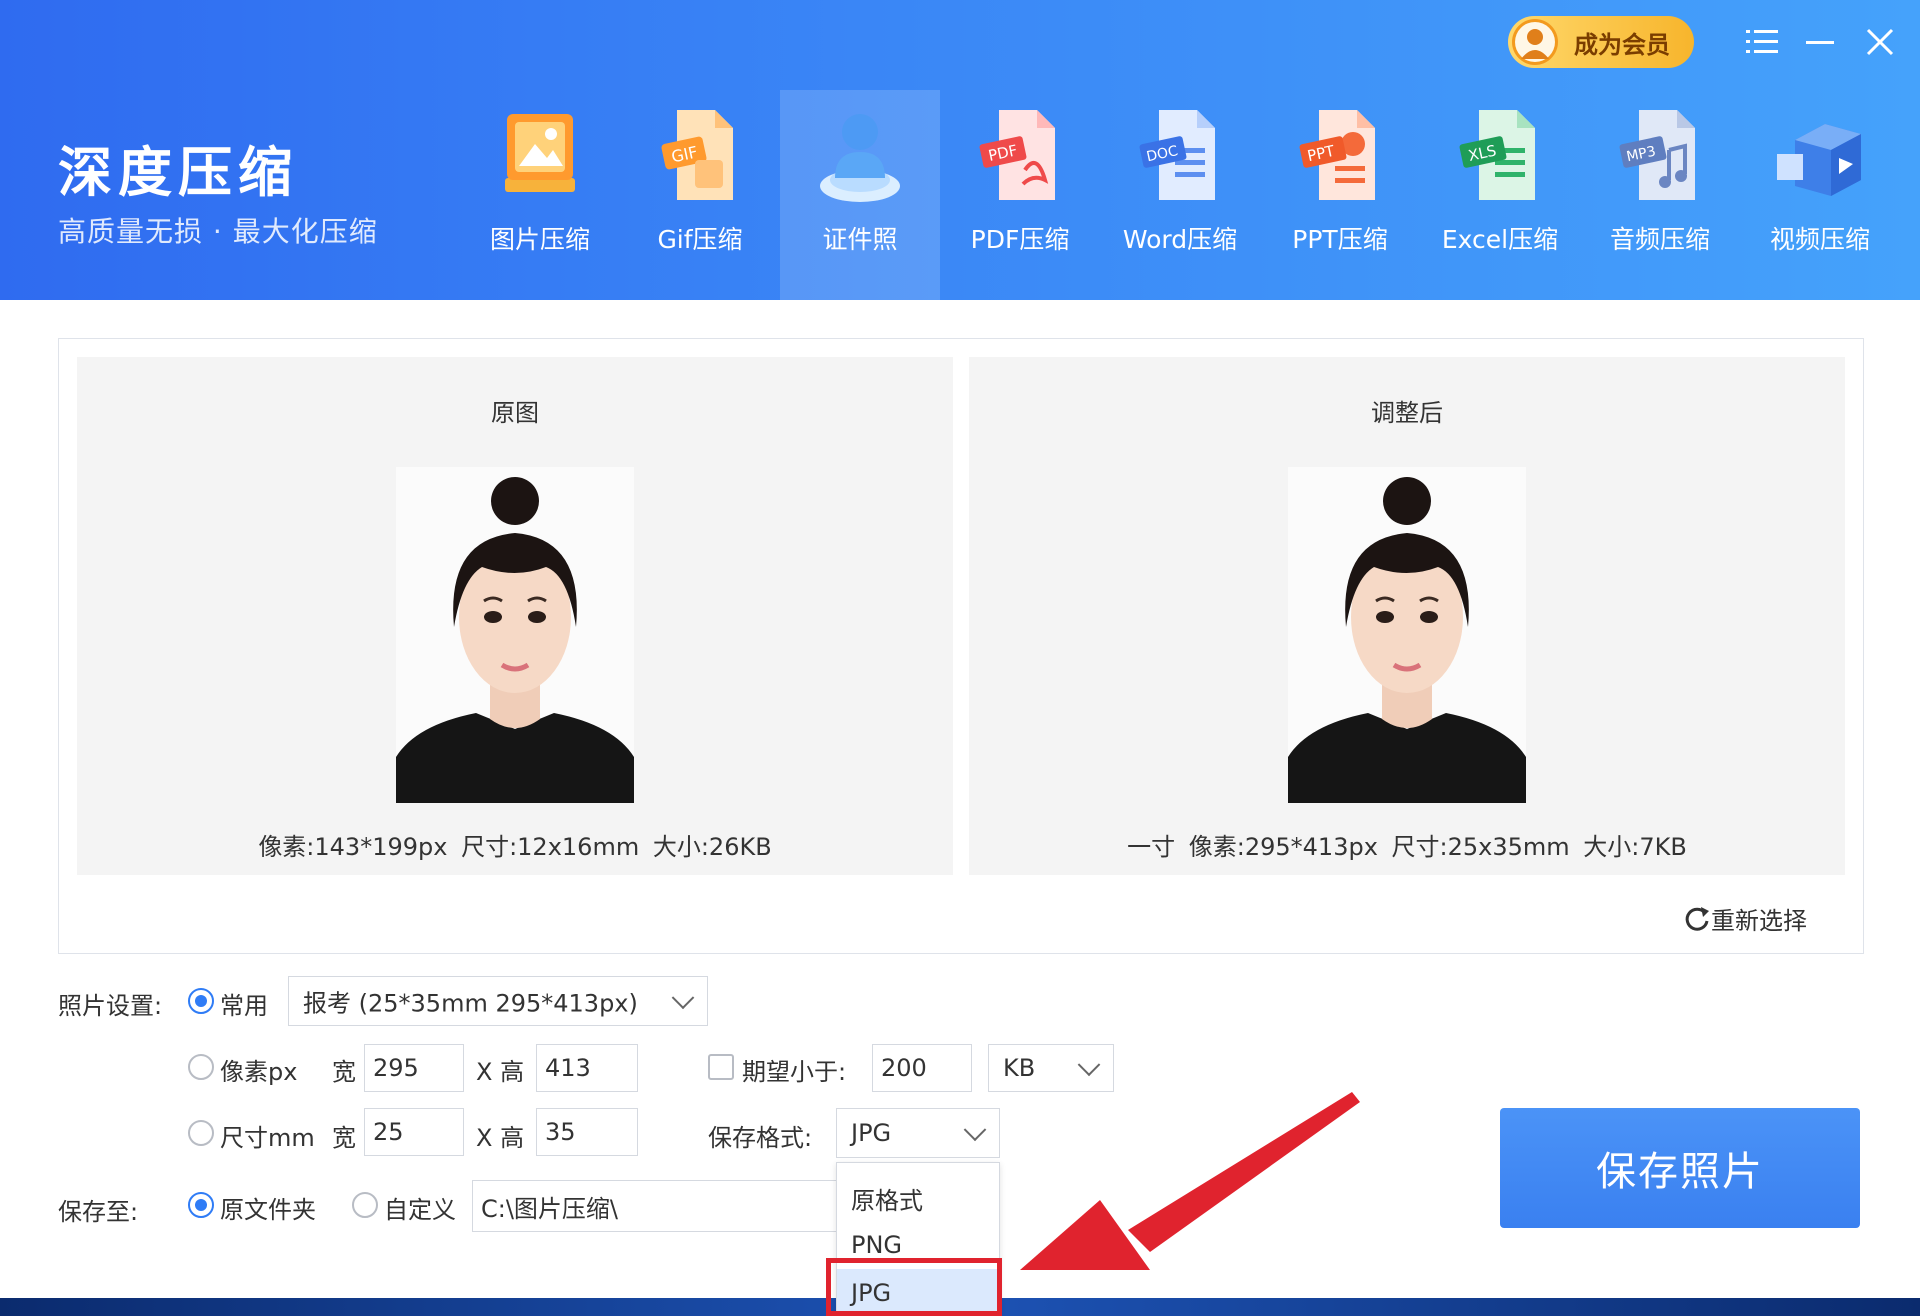  I want to click on id-photo-icon, so click(860, 158).